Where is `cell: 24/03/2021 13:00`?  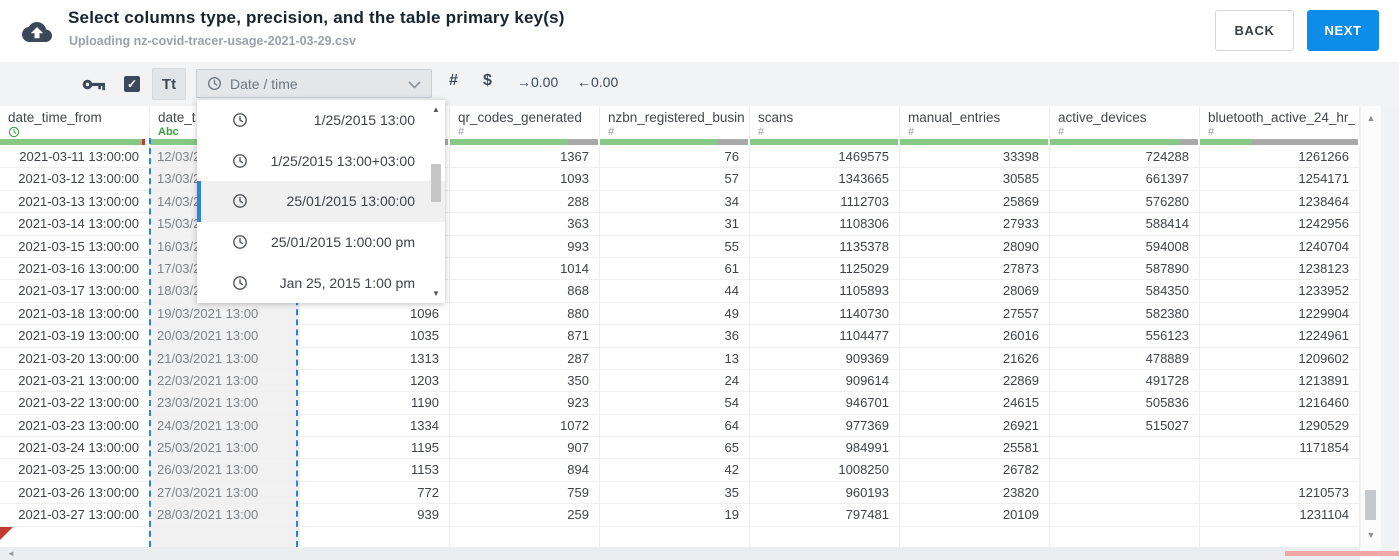 cell: 24/03/2021 13:00 is located at coordinates (225, 426).